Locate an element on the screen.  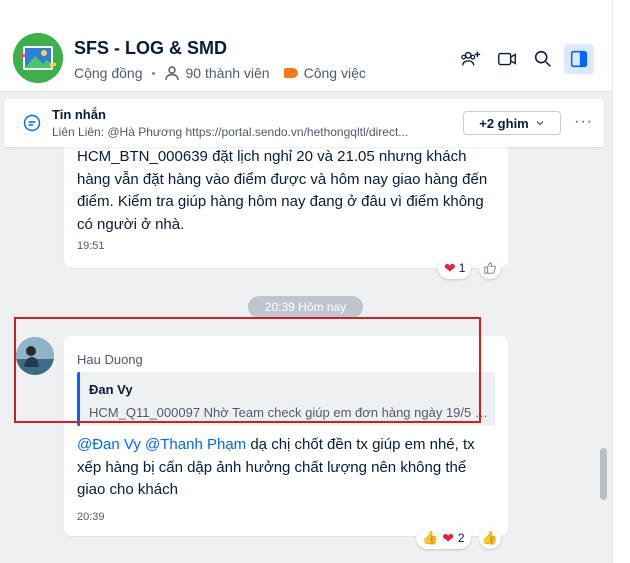
group-avatar is located at coordinates (38, 58).